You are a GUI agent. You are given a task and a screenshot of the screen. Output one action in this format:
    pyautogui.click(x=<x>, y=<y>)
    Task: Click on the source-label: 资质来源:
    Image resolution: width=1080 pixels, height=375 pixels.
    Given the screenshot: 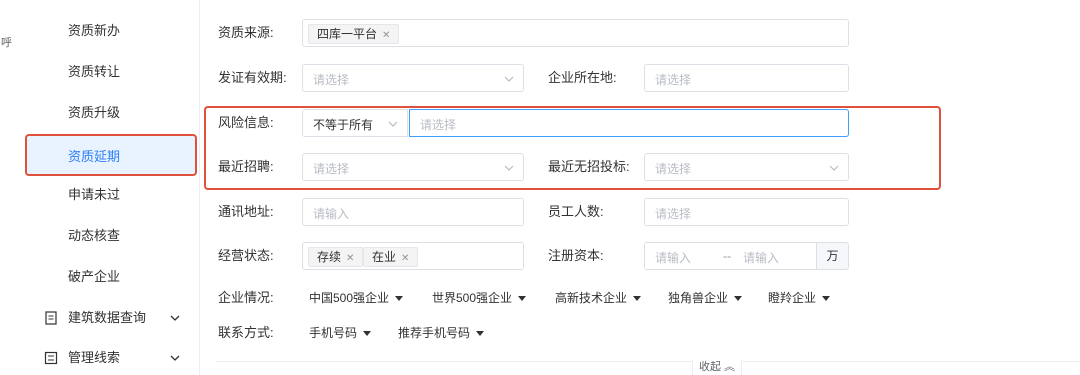 What is the action you would take?
    pyautogui.click(x=246, y=32)
    